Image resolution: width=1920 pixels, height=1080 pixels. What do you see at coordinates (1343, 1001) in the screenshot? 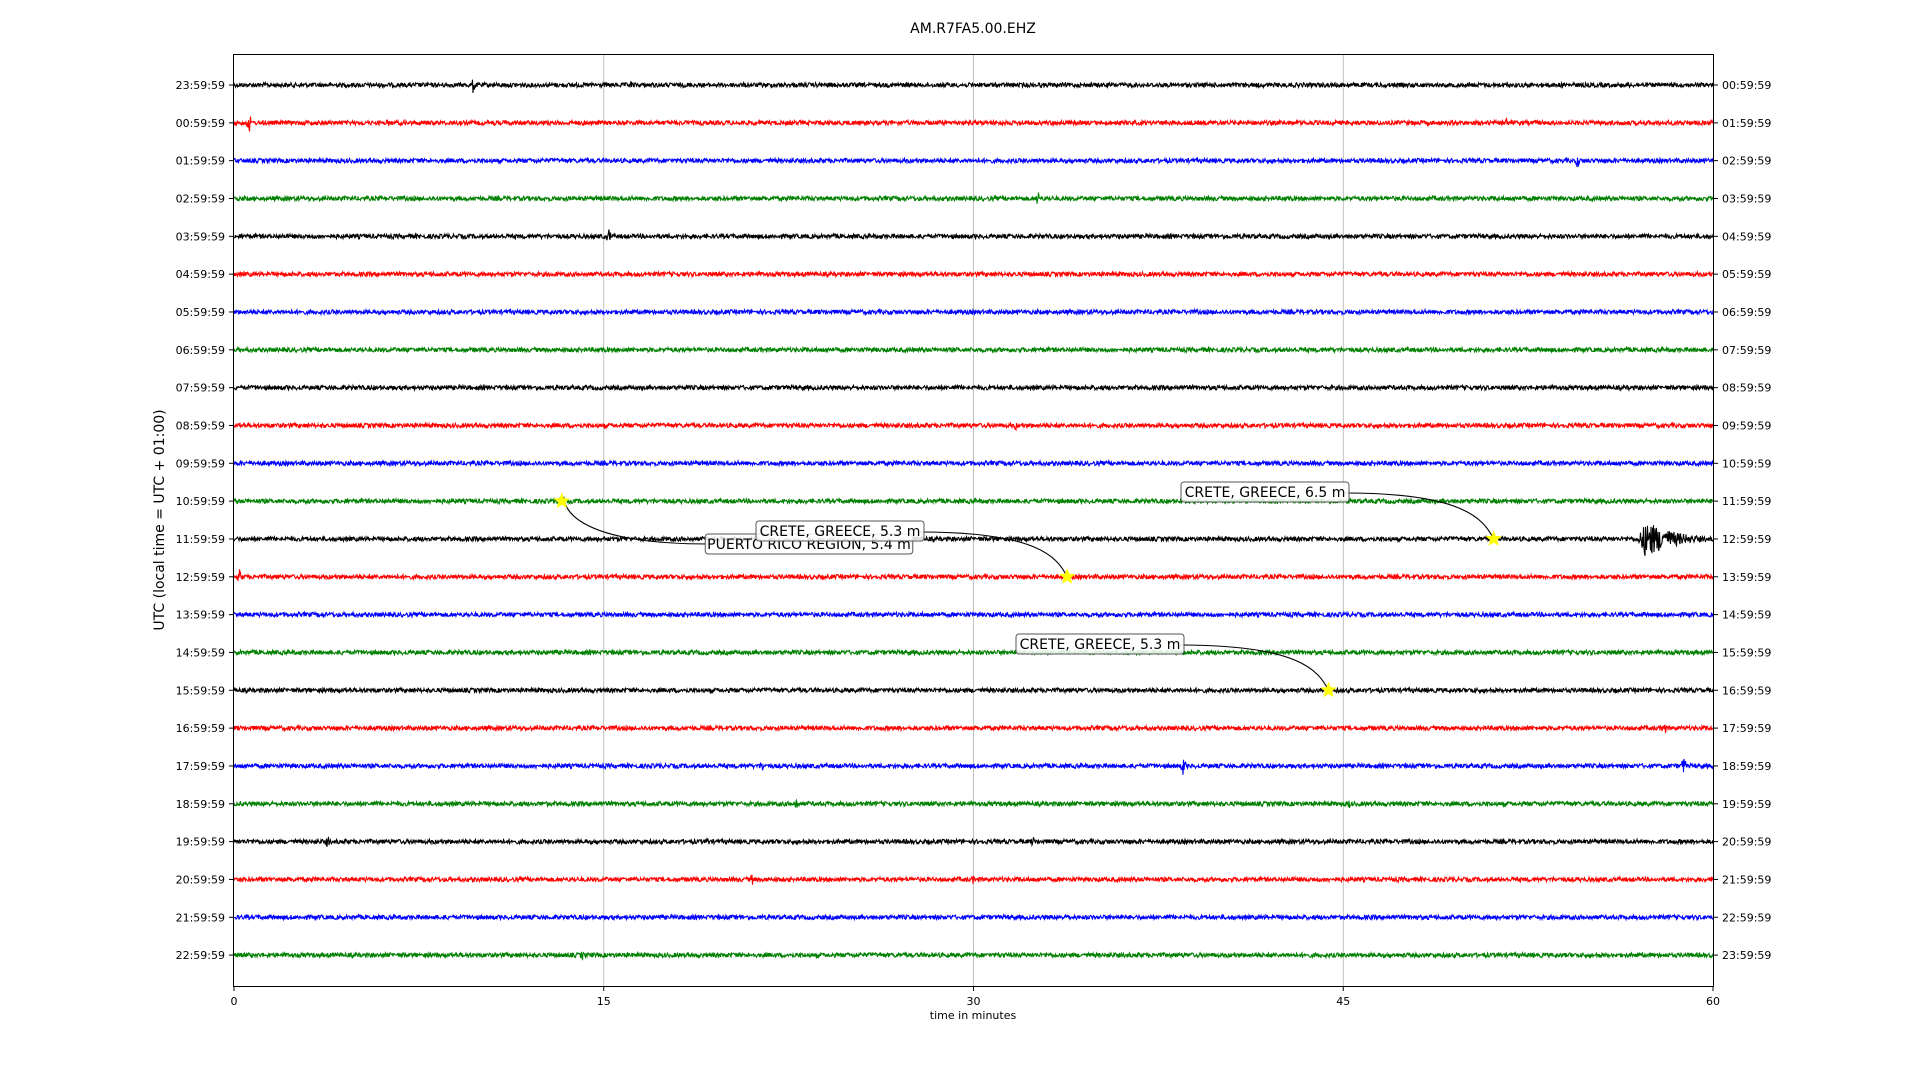
I see `x-tick-label: 45` at bounding box center [1343, 1001].